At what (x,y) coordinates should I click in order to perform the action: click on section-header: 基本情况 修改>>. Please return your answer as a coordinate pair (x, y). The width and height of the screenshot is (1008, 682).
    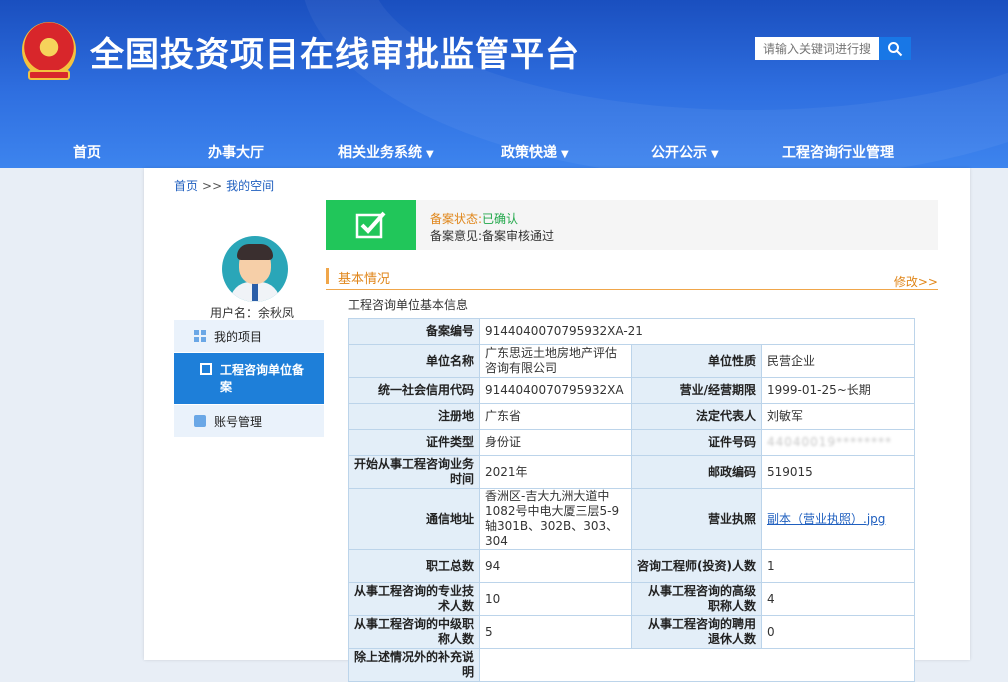
    Looking at the image, I should click on (632, 279).